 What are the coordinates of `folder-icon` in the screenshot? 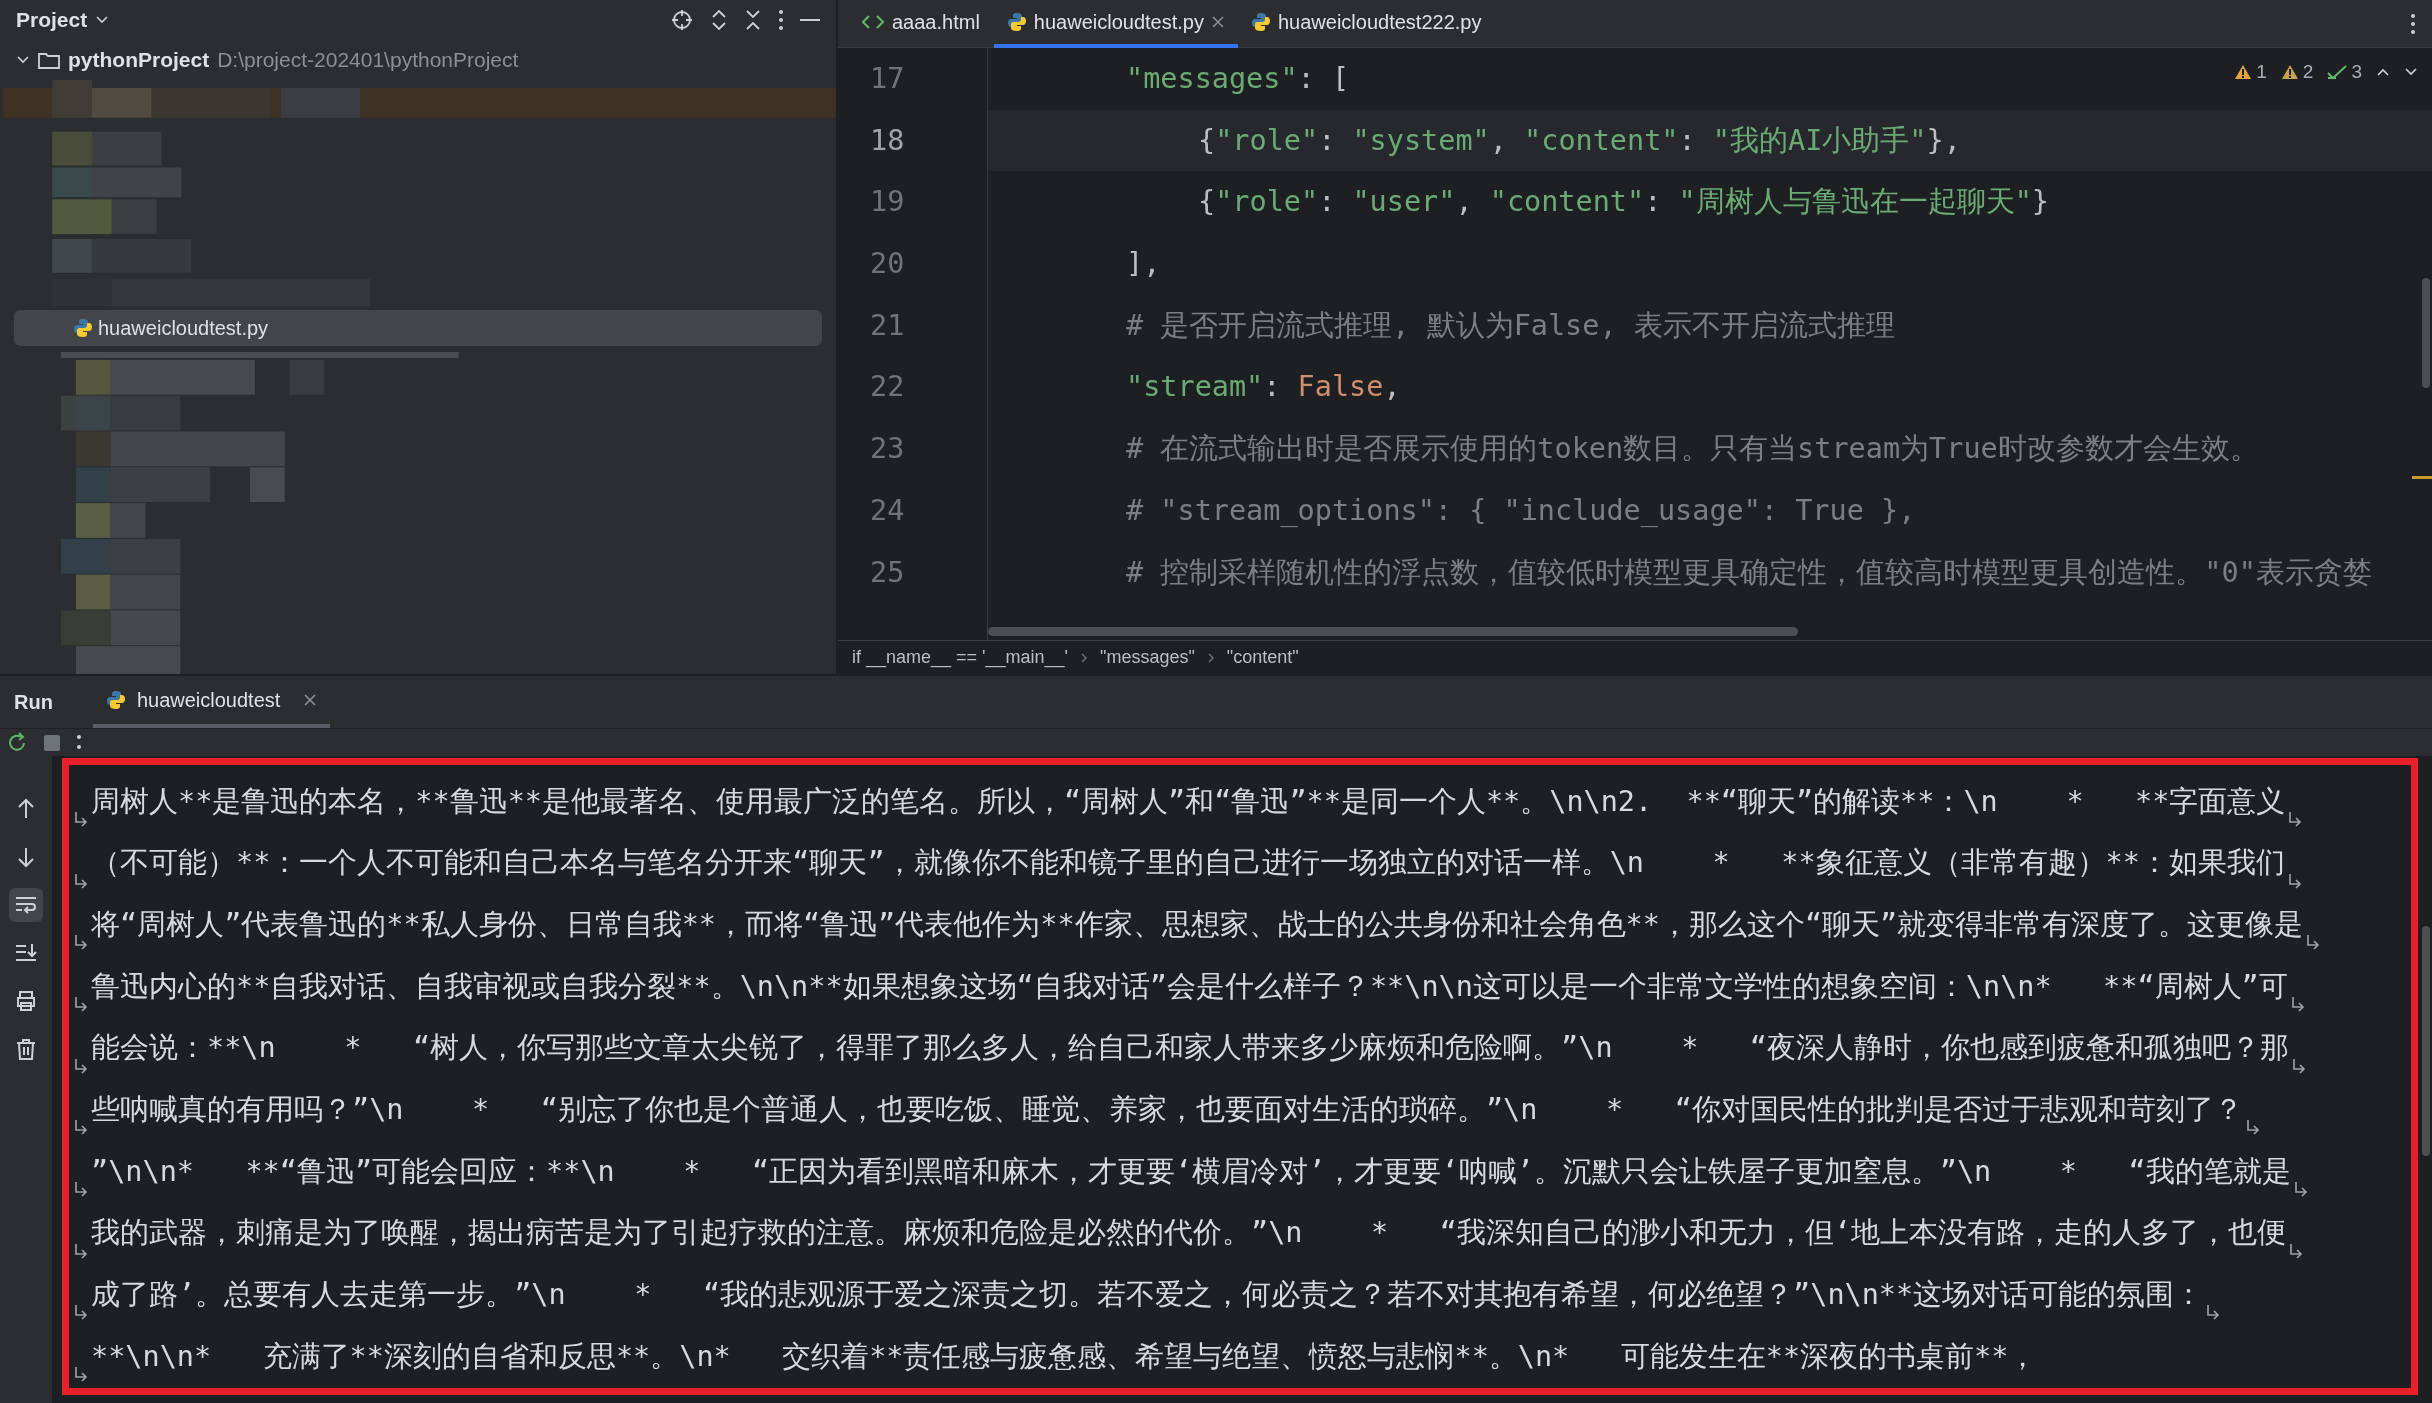 It's located at (49, 59).